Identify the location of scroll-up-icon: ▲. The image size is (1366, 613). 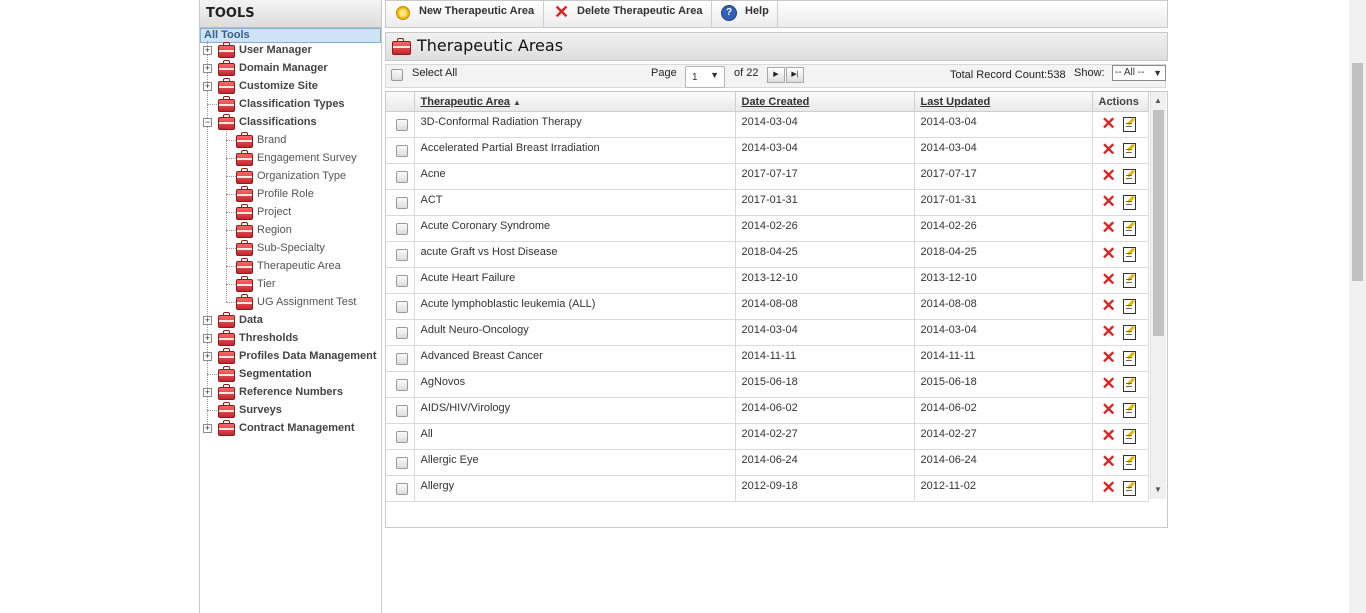
(1158, 100).